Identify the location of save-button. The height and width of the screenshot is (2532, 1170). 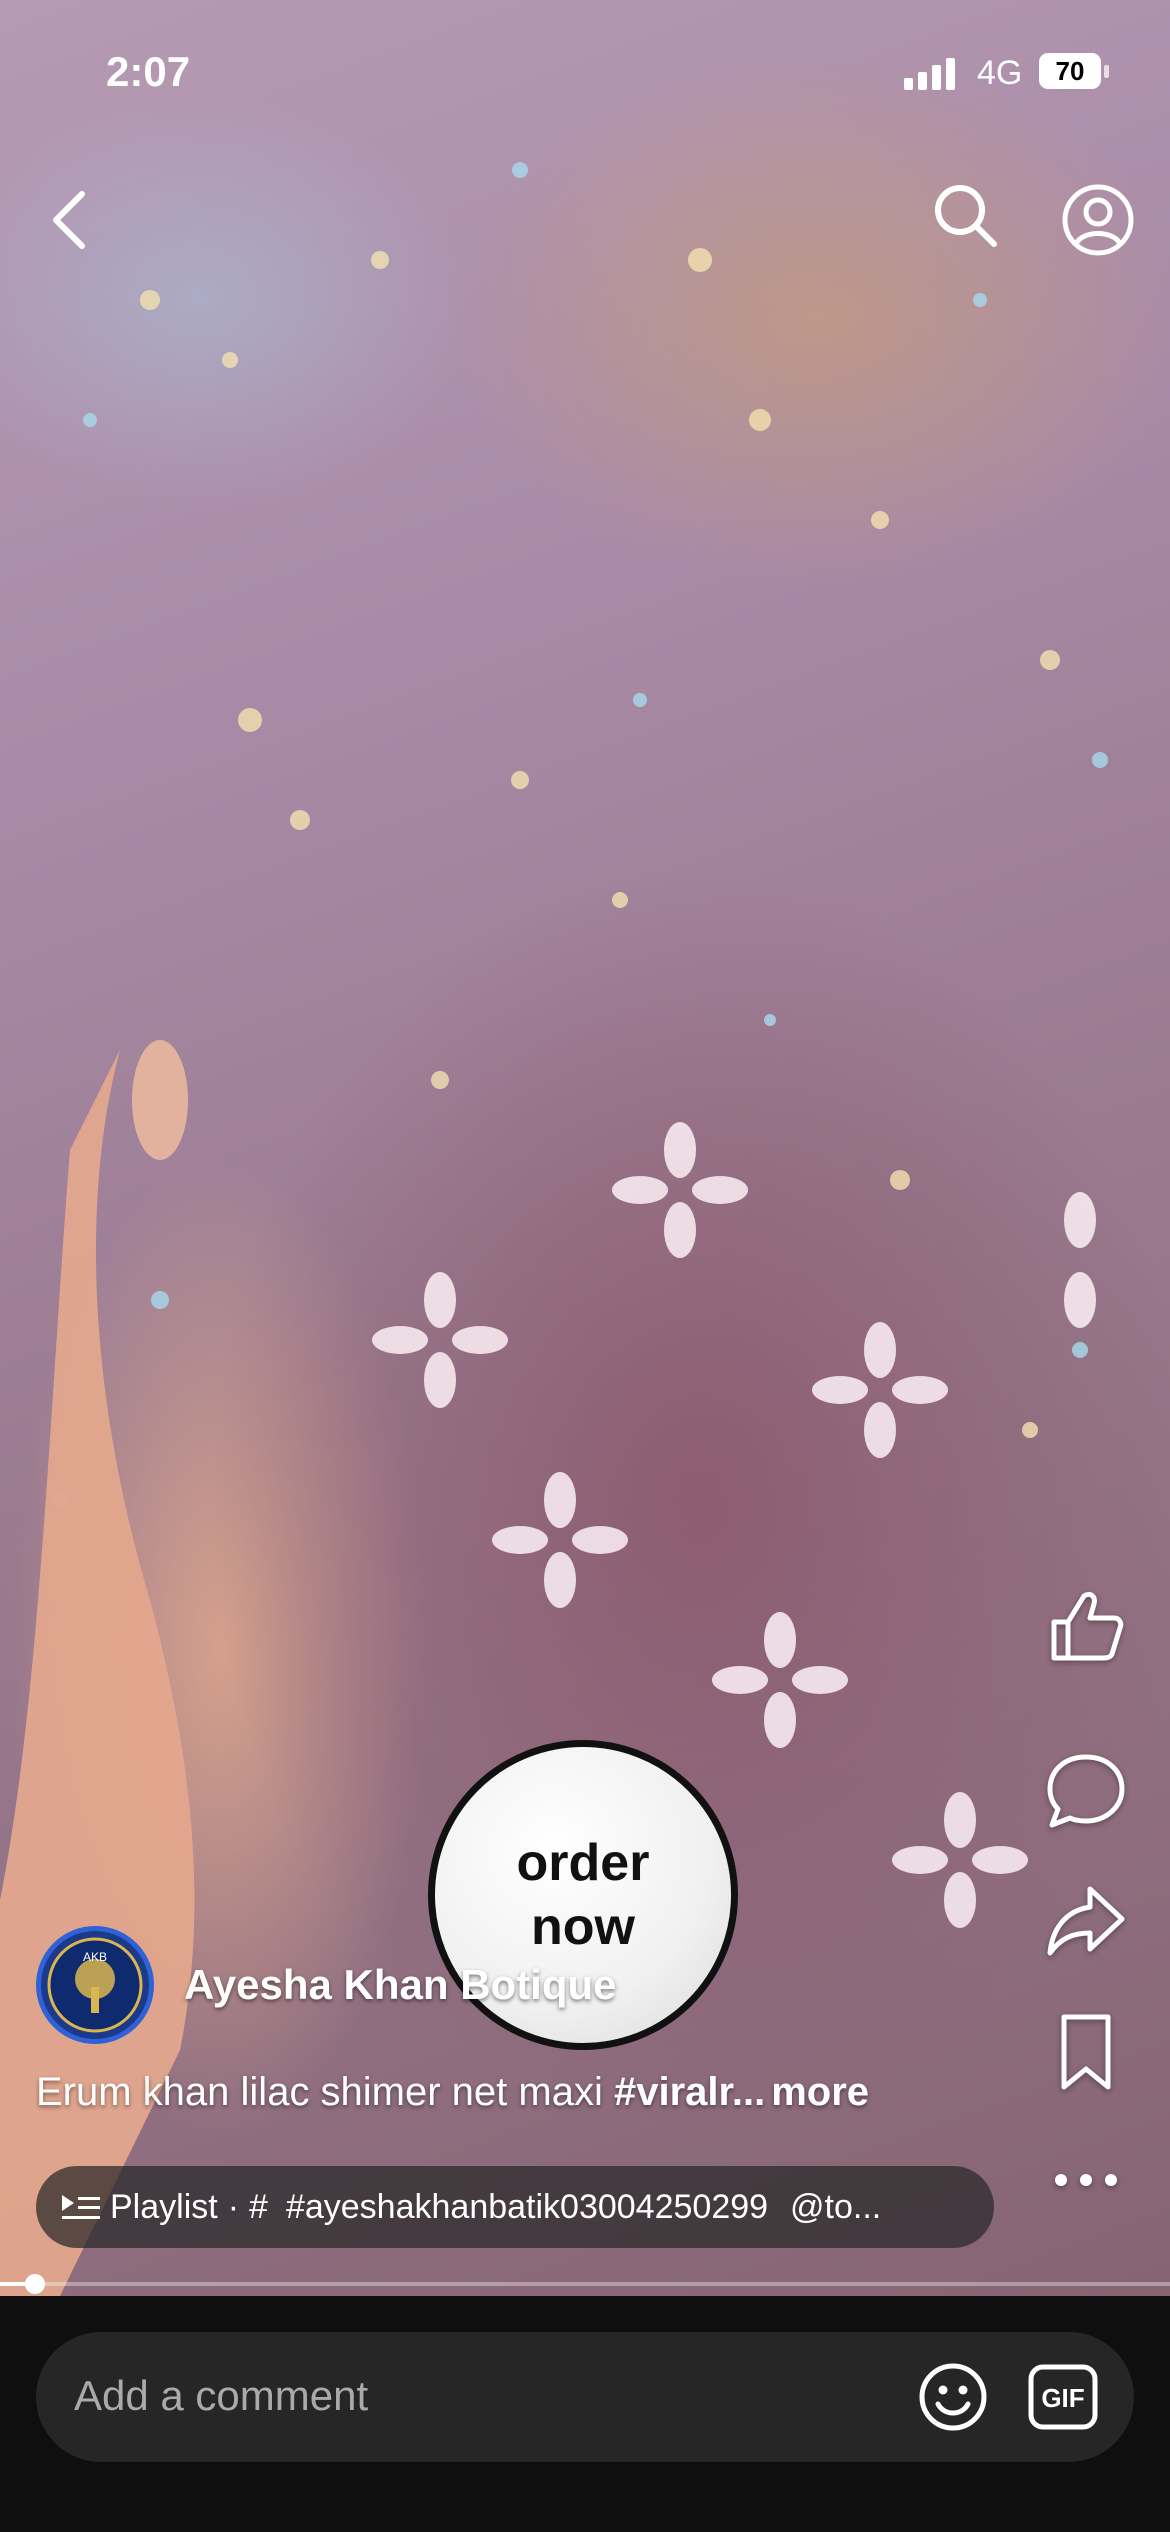
(1086, 2051).